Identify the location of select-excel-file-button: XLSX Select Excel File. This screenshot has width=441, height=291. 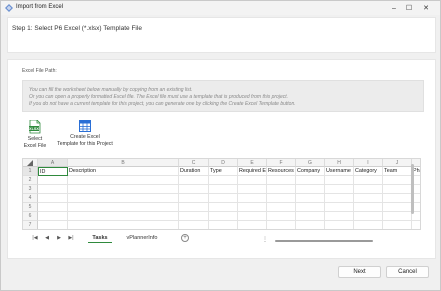
(35, 134).